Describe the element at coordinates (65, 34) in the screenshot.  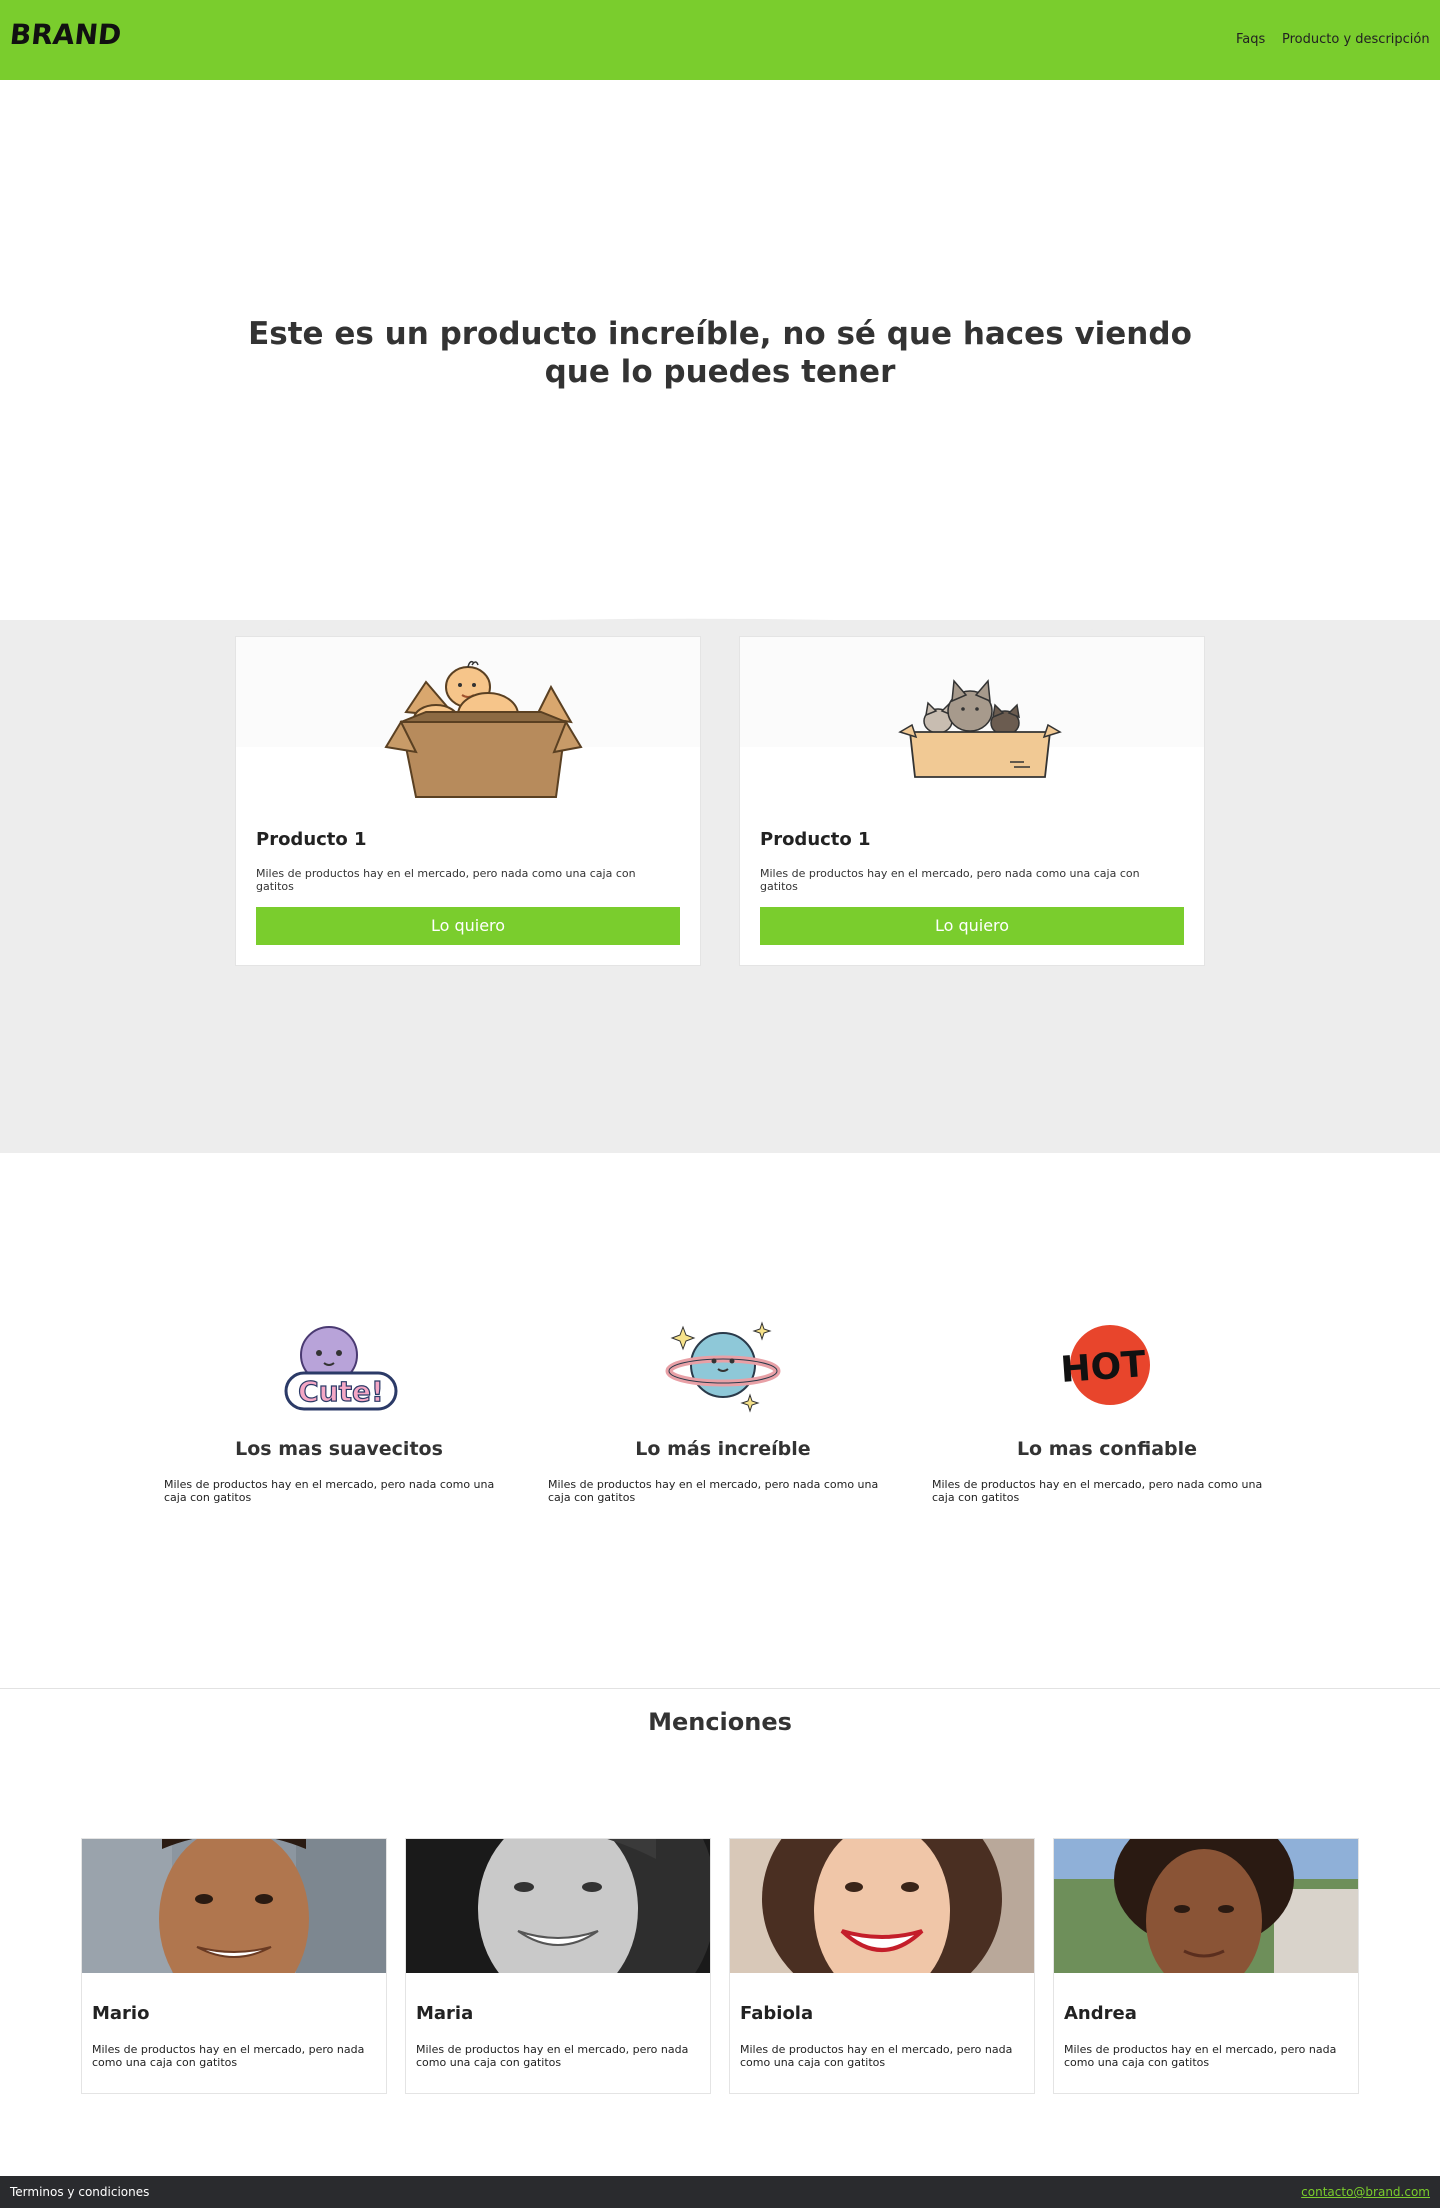
I see `brand-logo: BRAND` at that location.